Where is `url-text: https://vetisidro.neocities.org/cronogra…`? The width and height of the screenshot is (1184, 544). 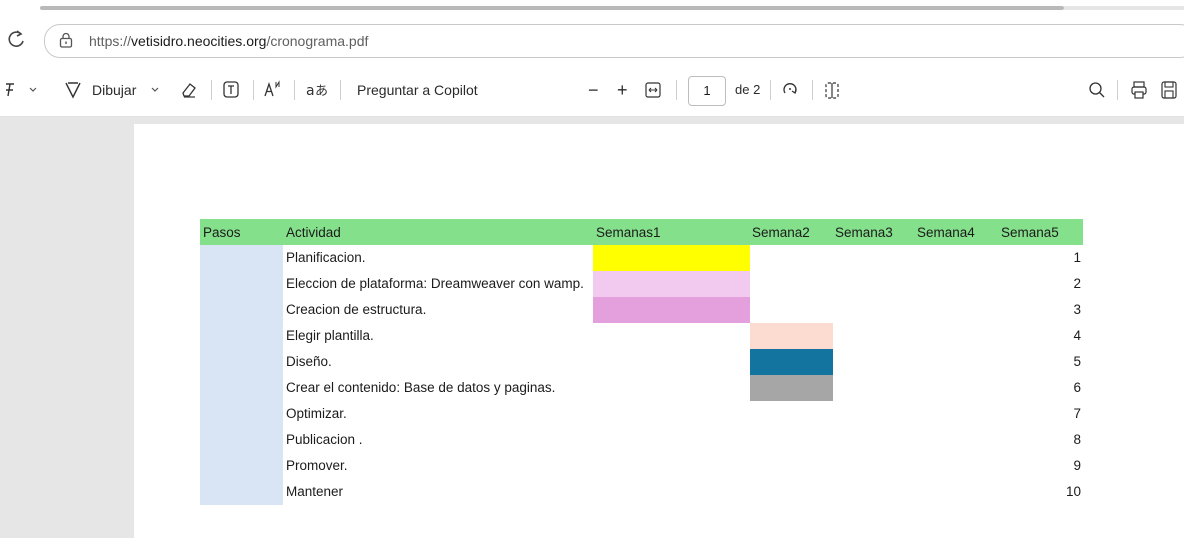 url-text: https://vetisidro.neocities.org/cronogra… is located at coordinates (228, 41).